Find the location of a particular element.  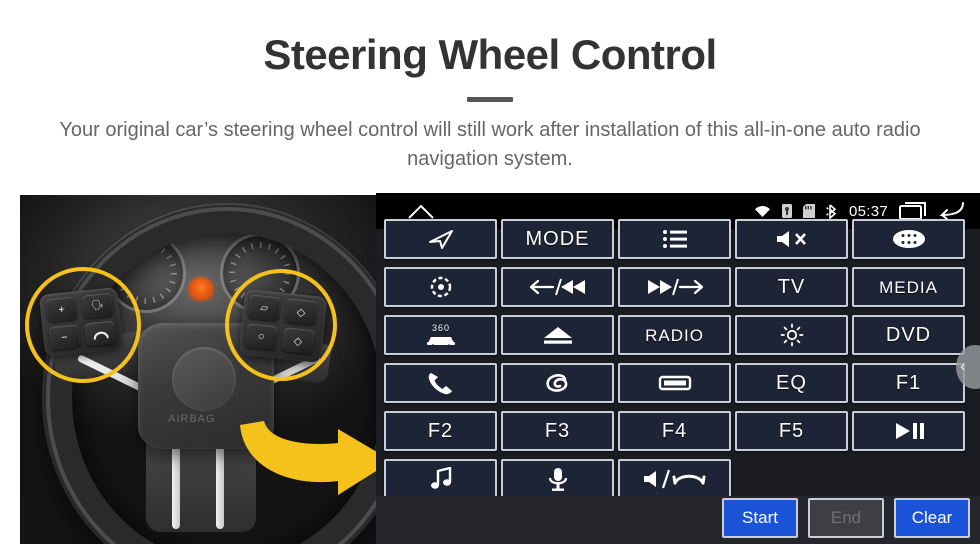

button-settings is located at coordinates (440, 287).